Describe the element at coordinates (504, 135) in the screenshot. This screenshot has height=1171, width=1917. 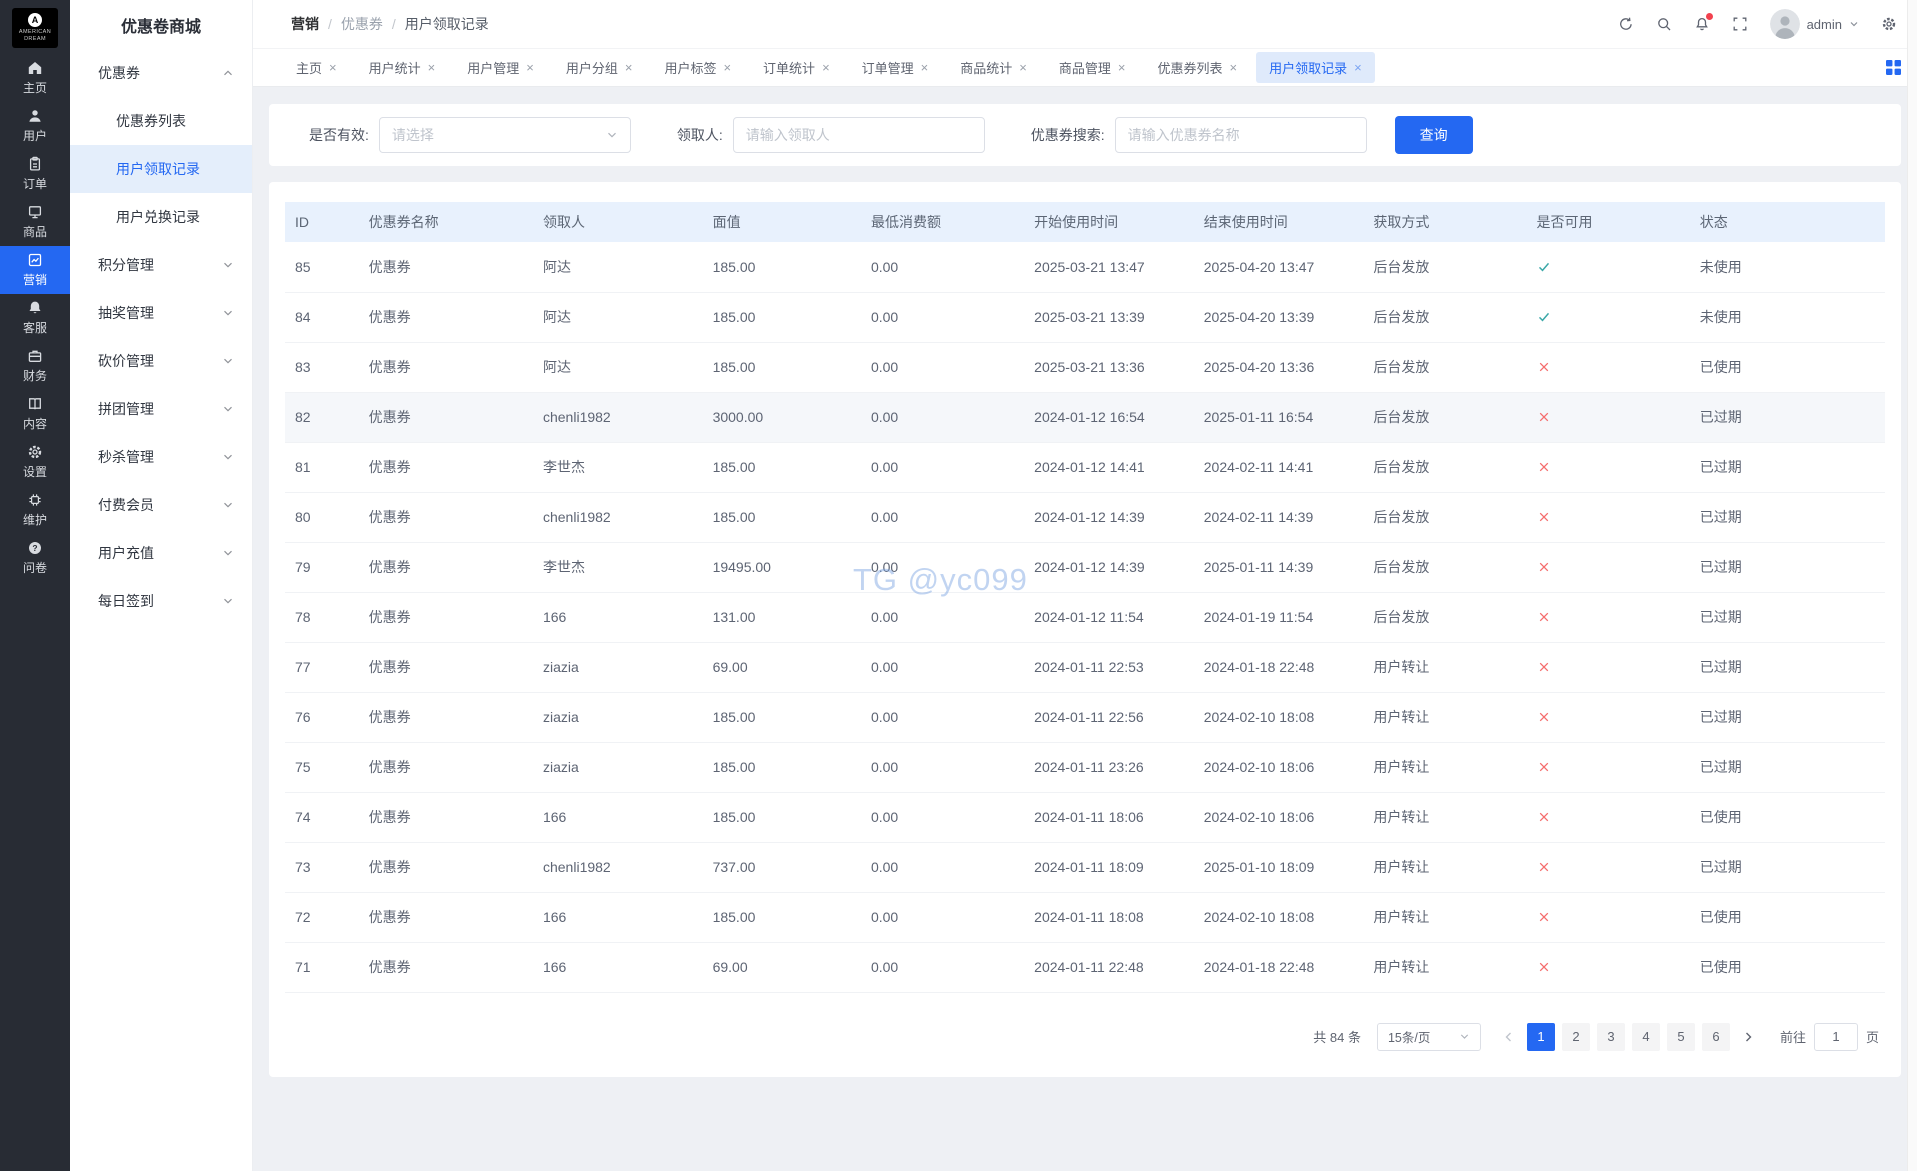
I see `valid-filter-select: 请选择` at that location.